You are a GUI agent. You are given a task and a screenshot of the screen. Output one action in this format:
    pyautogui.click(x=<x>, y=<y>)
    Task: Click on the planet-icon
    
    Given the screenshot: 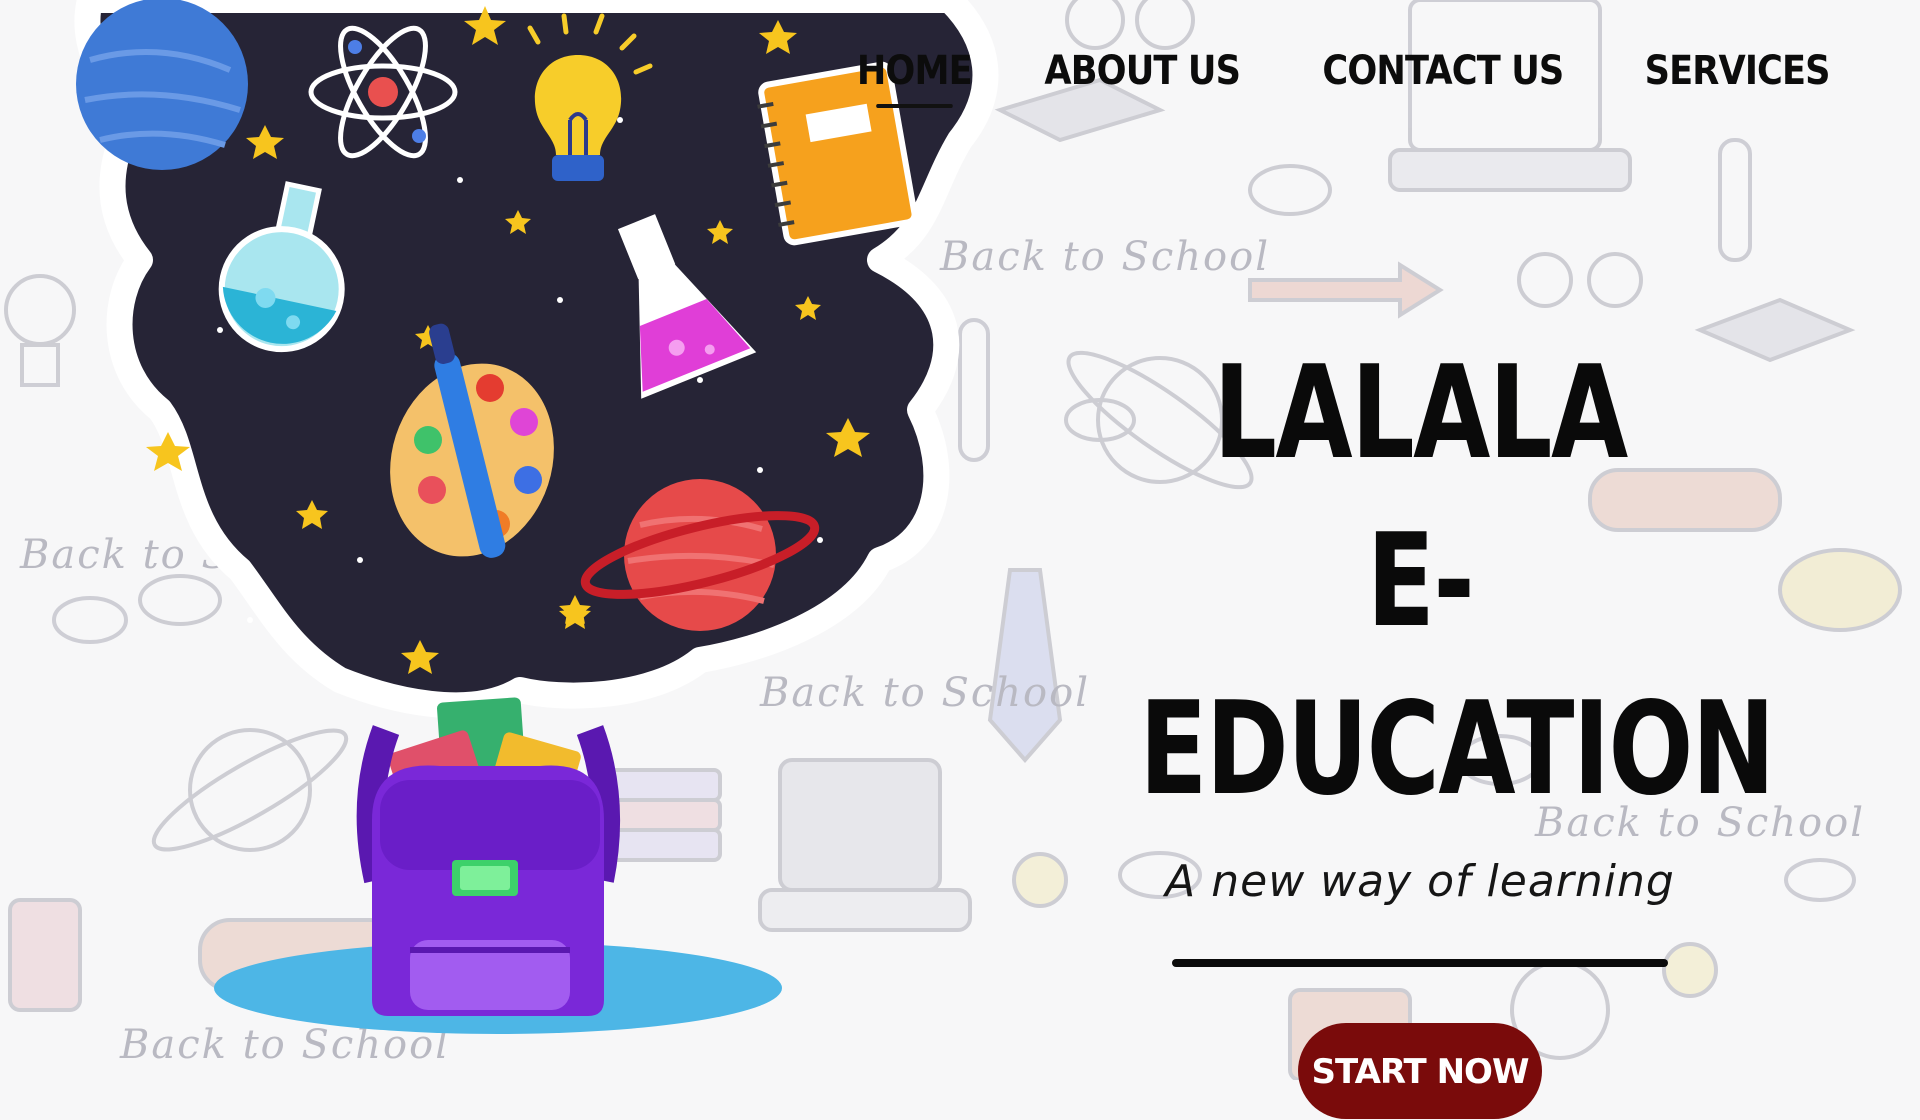 What is the action you would take?
    pyautogui.click(x=162, y=85)
    